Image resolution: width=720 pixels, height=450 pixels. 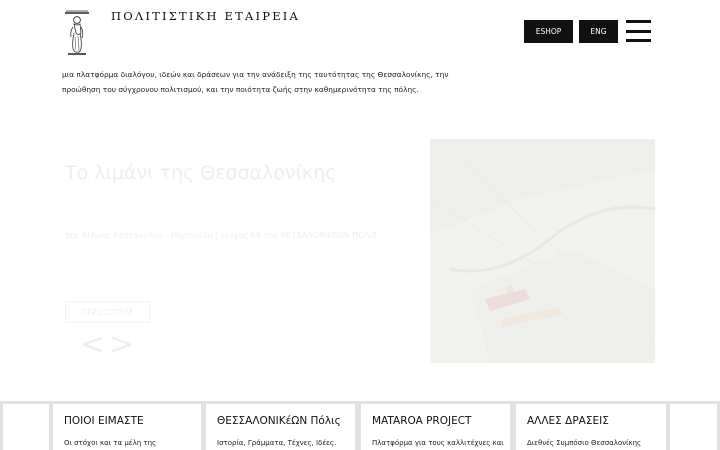 What do you see at coordinates (92, 345) in the screenshot?
I see `slider-prev-arrow: <` at bounding box center [92, 345].